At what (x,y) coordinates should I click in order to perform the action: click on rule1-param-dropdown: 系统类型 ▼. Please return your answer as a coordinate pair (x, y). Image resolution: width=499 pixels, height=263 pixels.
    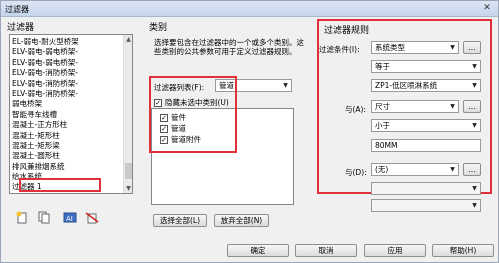
    Looking at the image, I should click on (415, 47).